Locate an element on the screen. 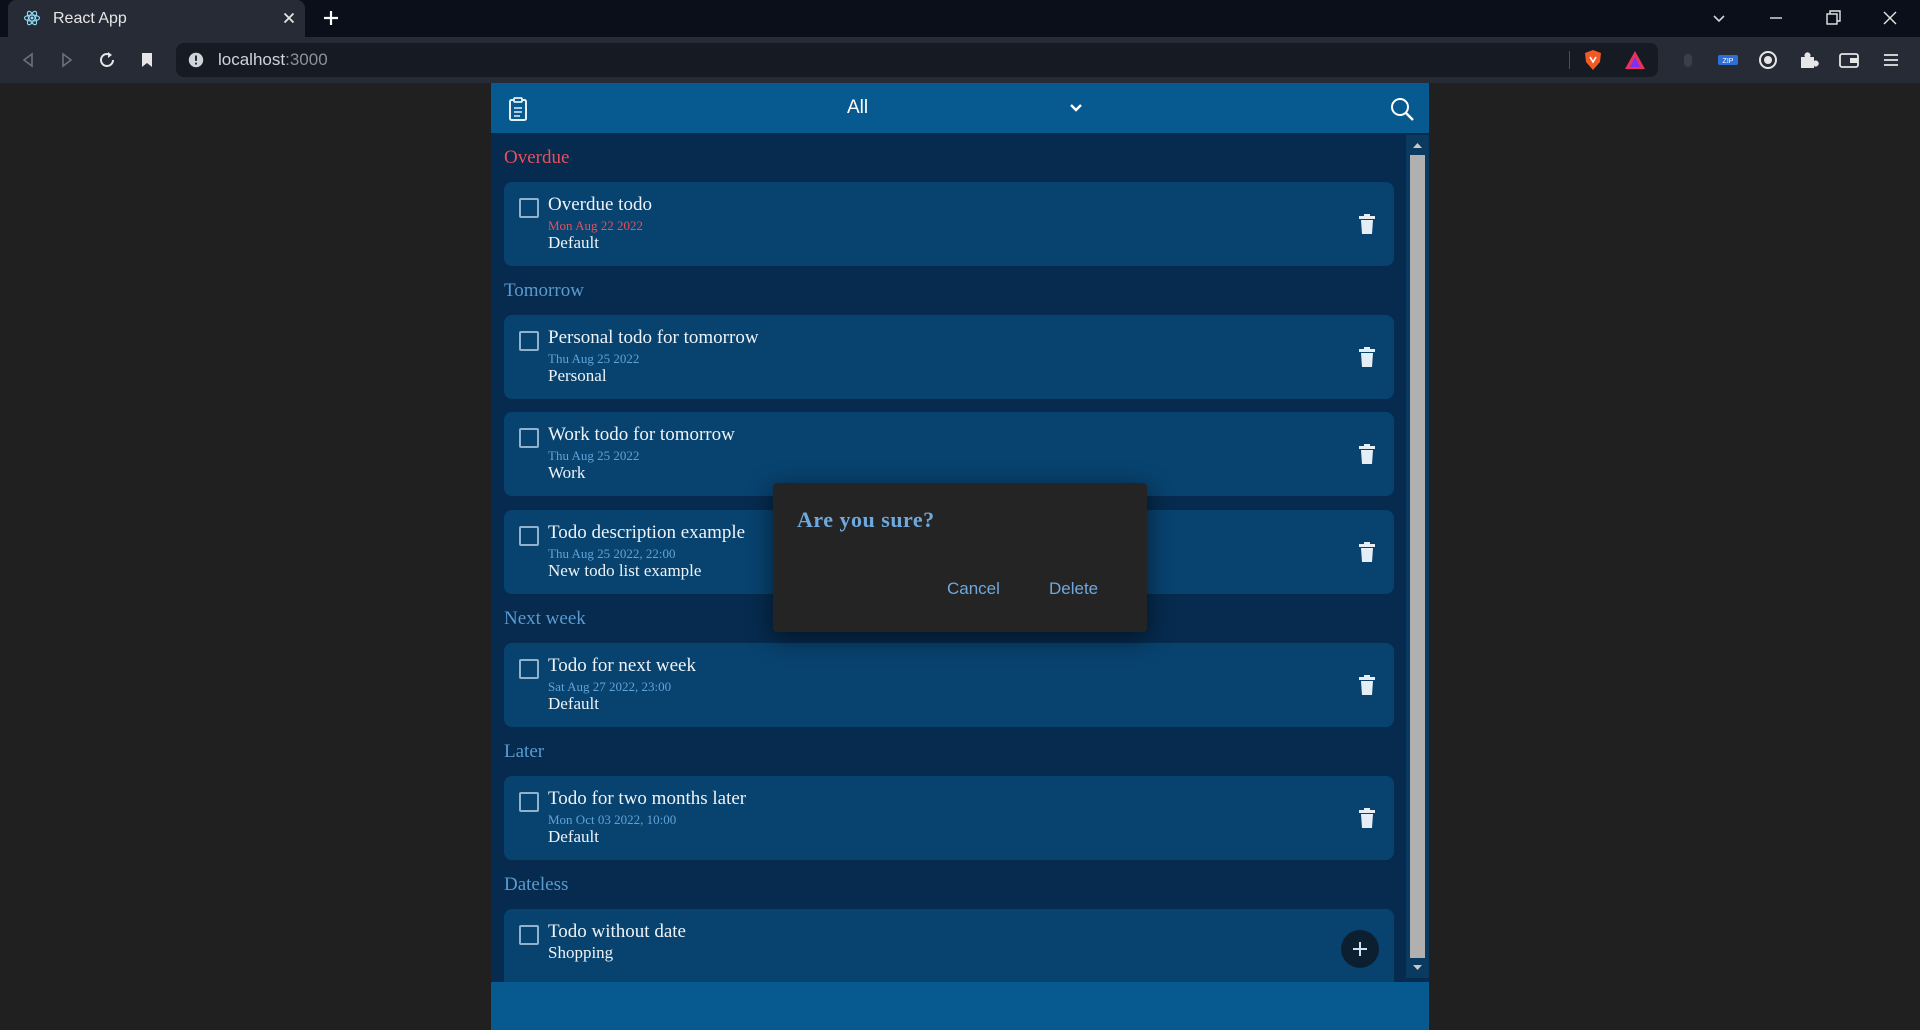 Image resolution: width=1920 pixels, height=1030 pixels. zip-extension-icon: ZIP is located at coordinates (1728, 60).